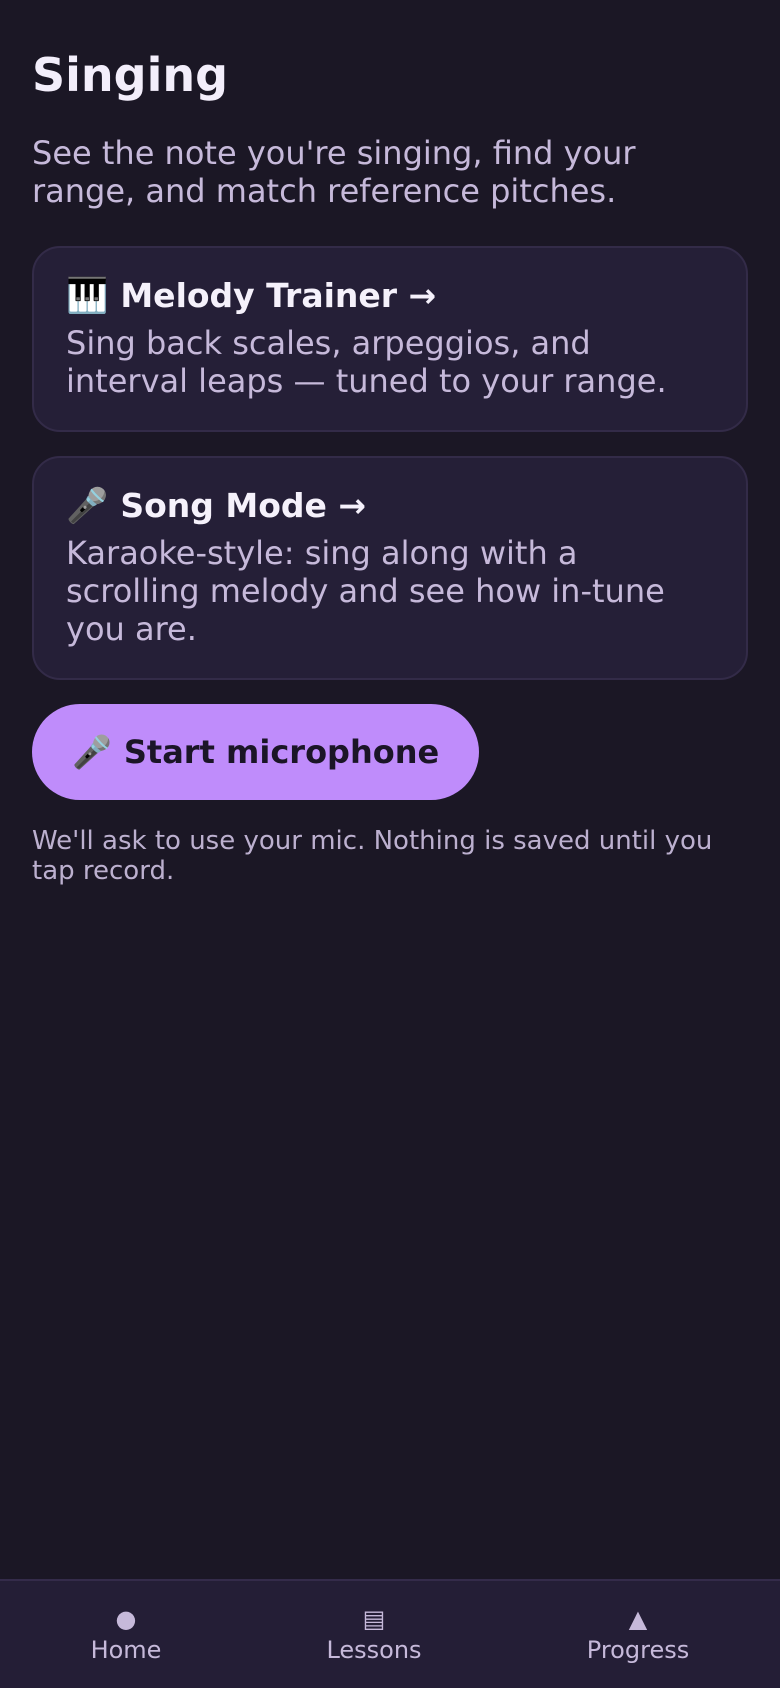  Describe the element at coordinates (243, 505) in the screenshot. I see `song-mode-title: Song Mode →` at that location.